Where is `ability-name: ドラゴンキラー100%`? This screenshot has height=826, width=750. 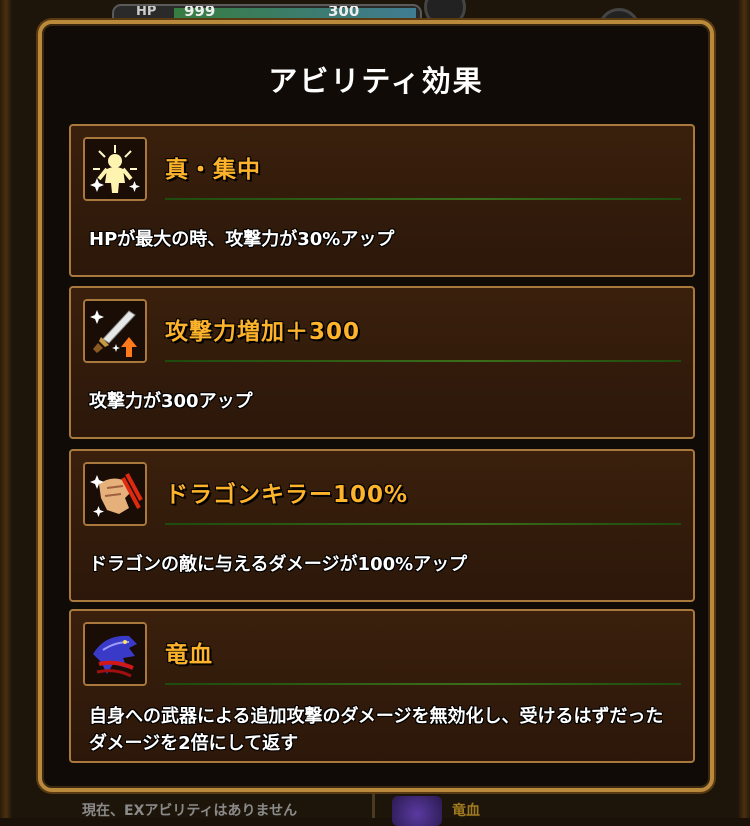 ability-name: ドラゴンキラー100% is located at coordinates (287, 495).